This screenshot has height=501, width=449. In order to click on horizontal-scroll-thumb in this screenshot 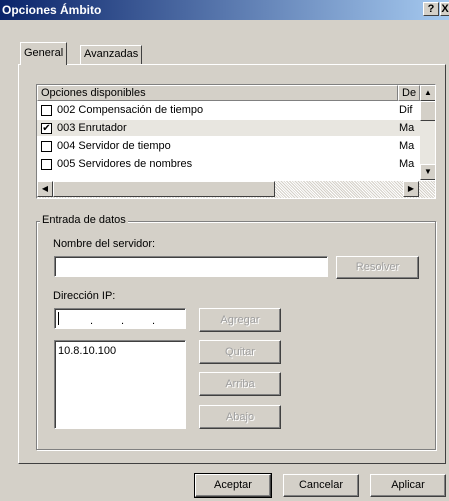, I will do `click(164, 189)`.